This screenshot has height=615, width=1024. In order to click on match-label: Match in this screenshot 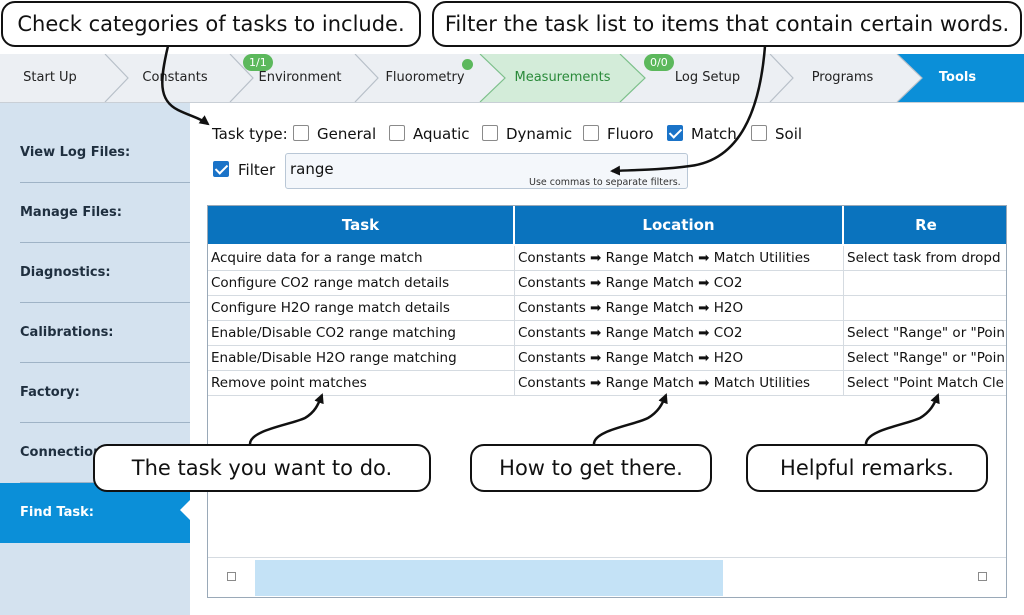, I will do `click(714, 134)`.